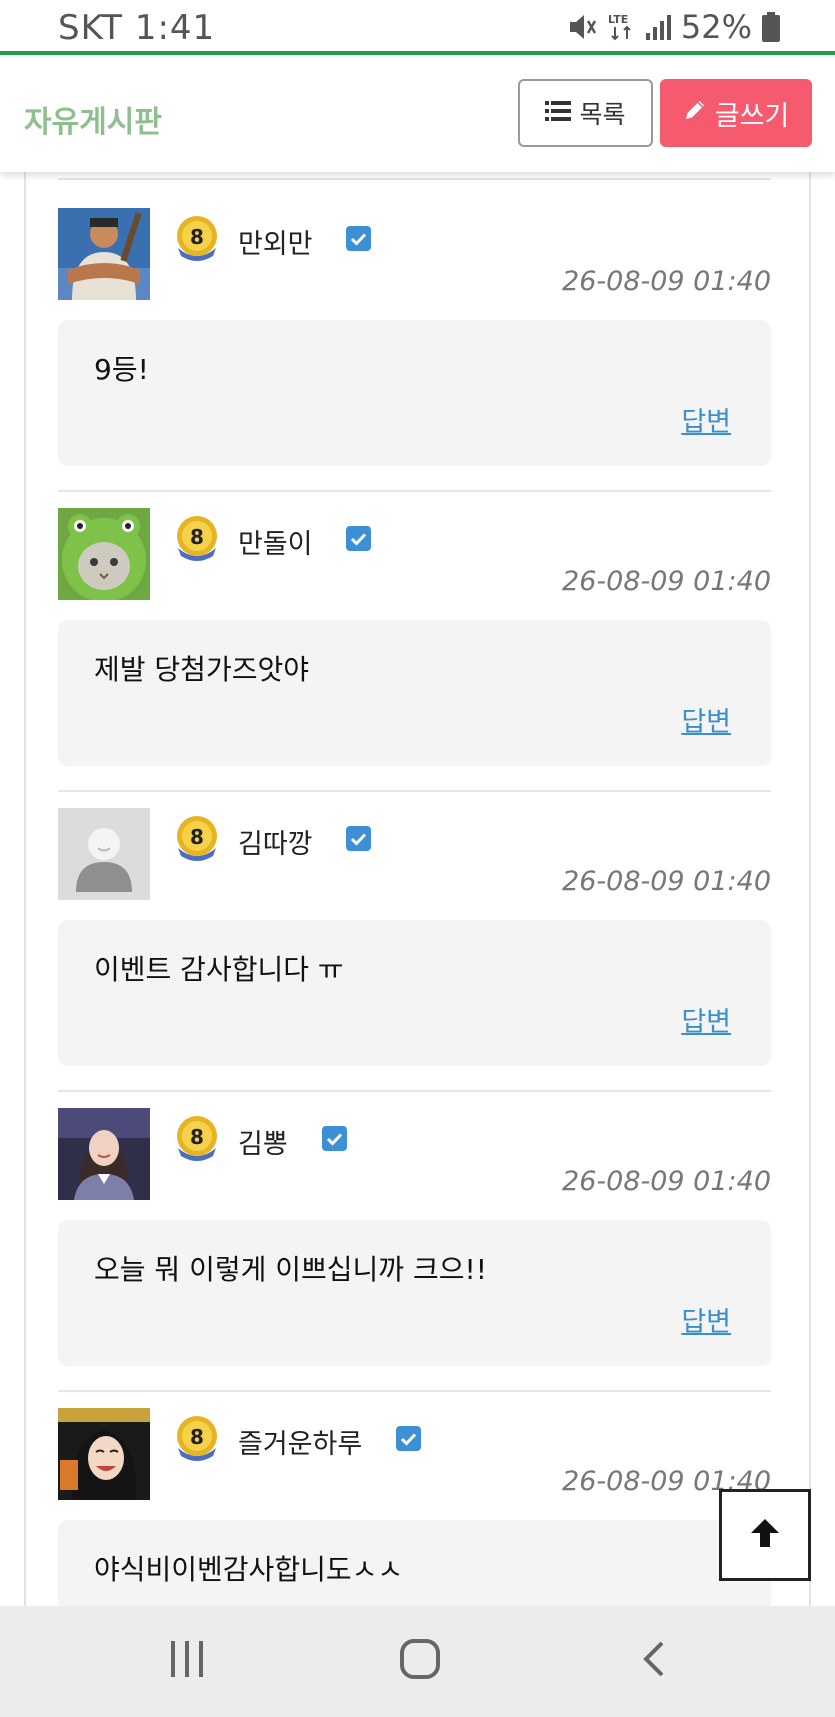 The width and height of the screenshot is (835, 1717). I want to click on android-nav-bar, so click(417, 1661).